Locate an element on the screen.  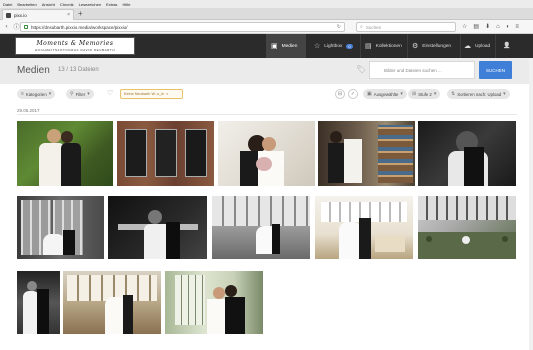
favicon-icon is located at coordinates (8, 15).